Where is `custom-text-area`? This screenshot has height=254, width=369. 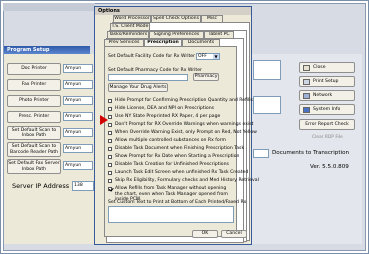 custom-text-area is located at coordinates (171, 214).